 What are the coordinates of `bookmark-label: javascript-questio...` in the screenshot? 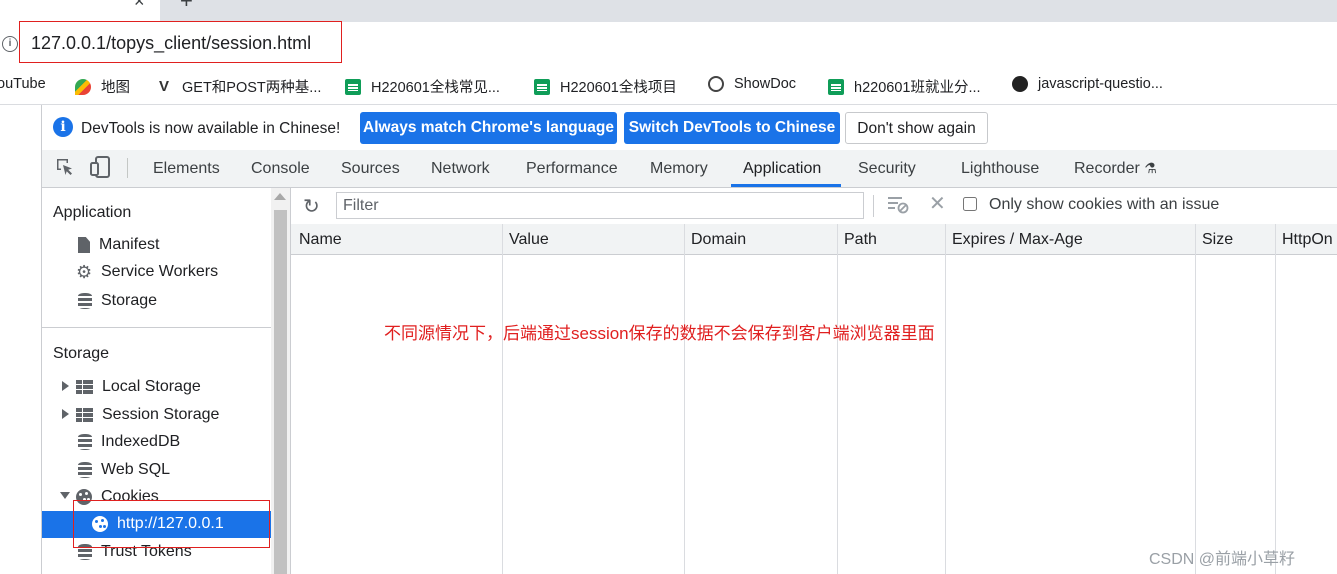 It's located at (1100, 84).